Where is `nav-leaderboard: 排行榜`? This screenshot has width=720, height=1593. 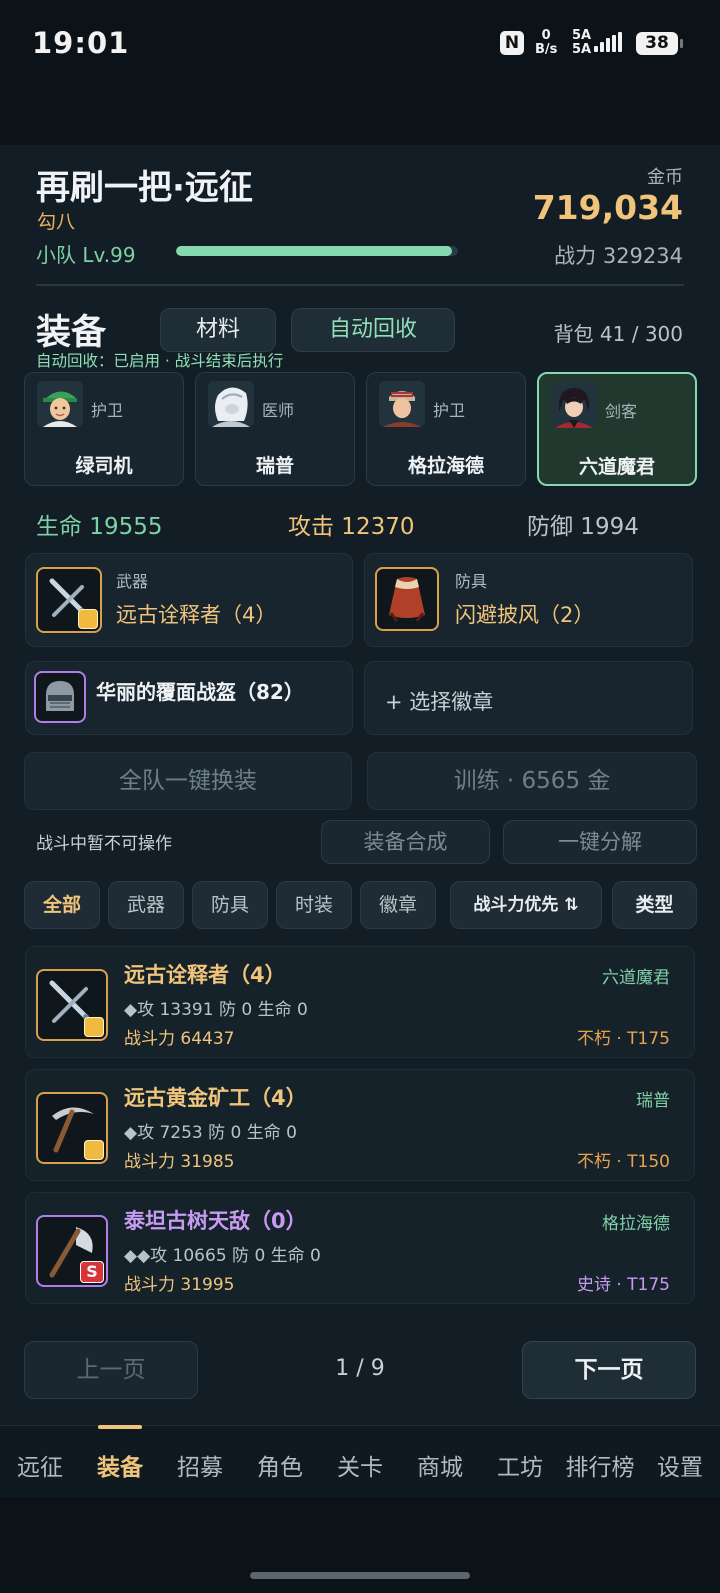 nav-leaderboard: 排行榜 is located at coordinates (600, 1465).